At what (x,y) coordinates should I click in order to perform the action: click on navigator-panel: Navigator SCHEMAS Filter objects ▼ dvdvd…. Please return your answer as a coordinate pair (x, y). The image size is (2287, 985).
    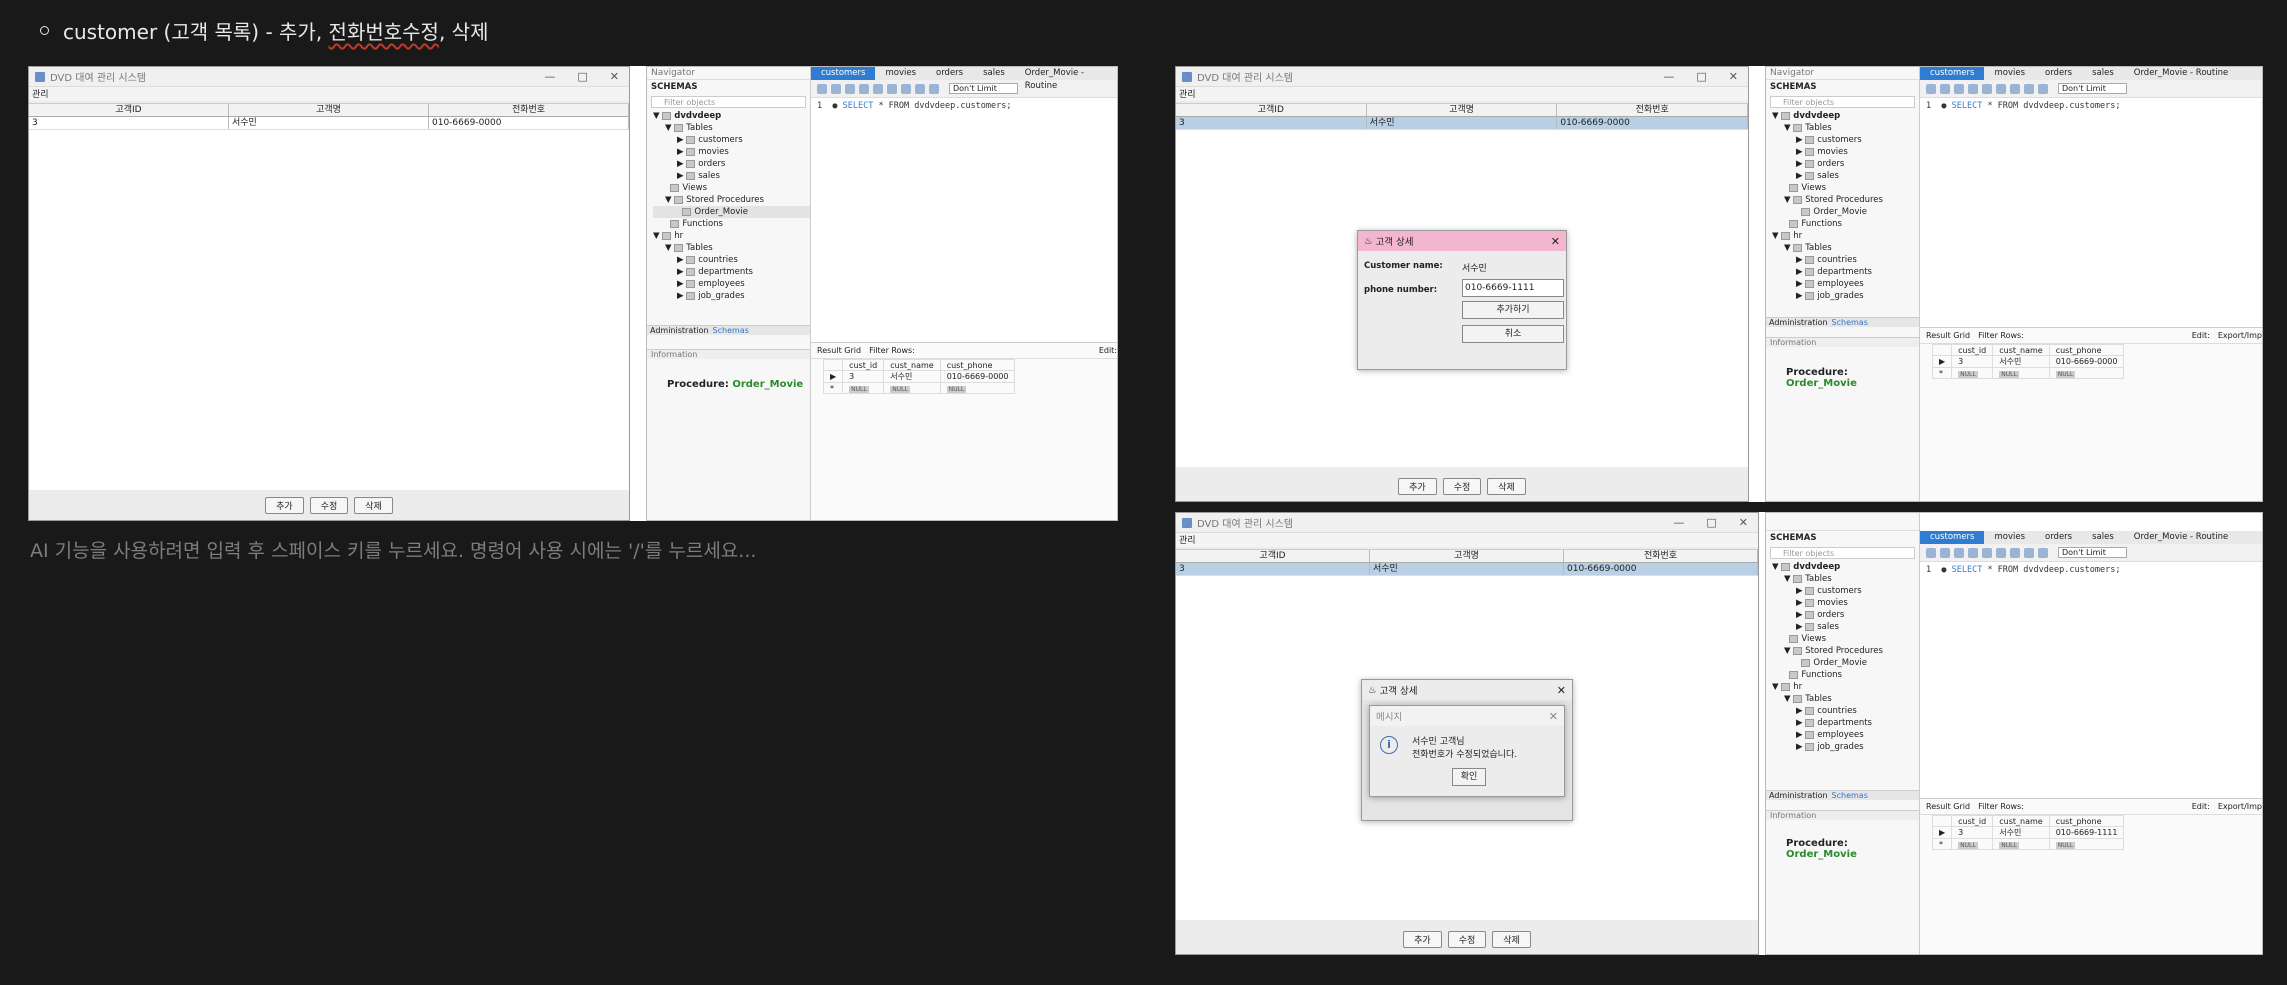
    Looking at the image, I should click on (729, 293).